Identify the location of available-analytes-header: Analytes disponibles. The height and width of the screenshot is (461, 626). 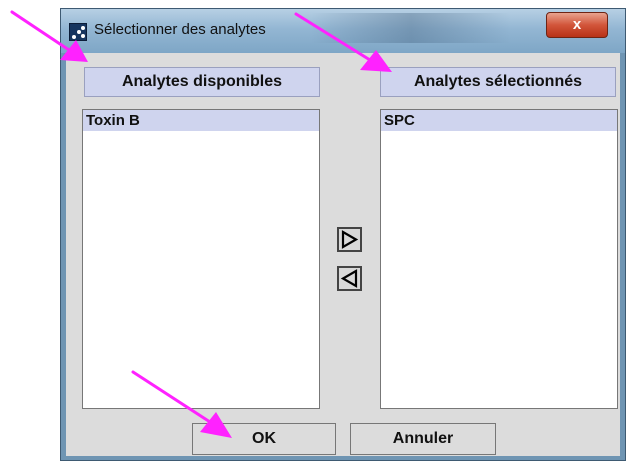
(202, 82).